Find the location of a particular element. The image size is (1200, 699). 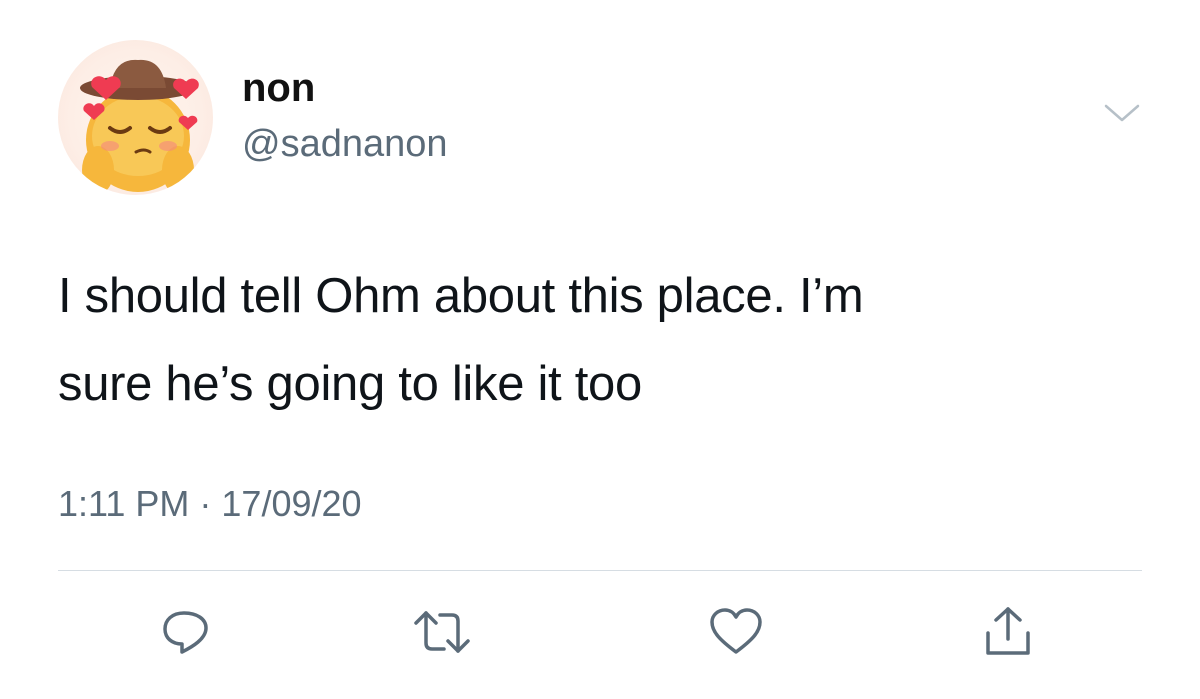

heart-icon is located at coordinates (736, 631).